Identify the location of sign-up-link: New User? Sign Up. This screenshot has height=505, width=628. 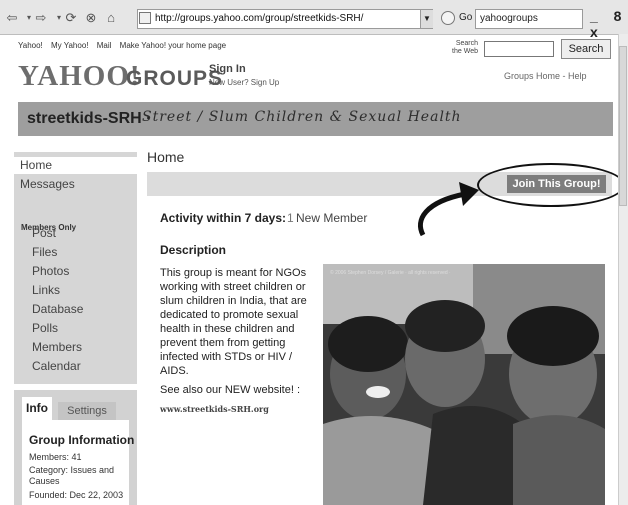
(244, 82).